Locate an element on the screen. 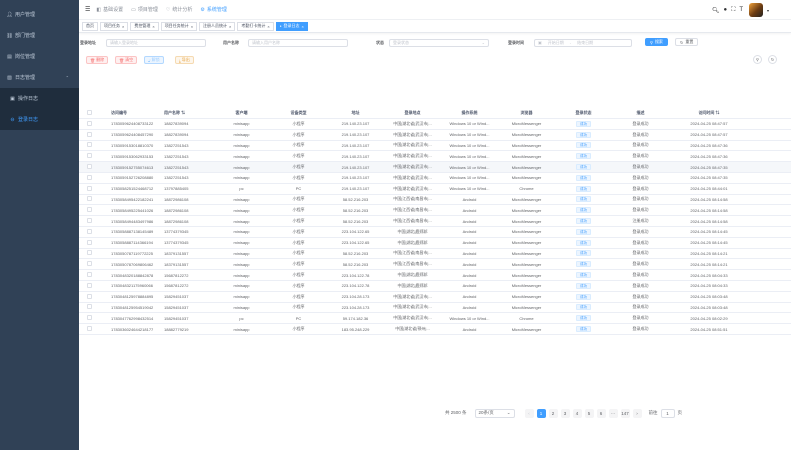  unlock-button: 🔓︎ 解锁 is located at coordinates (154, 60).